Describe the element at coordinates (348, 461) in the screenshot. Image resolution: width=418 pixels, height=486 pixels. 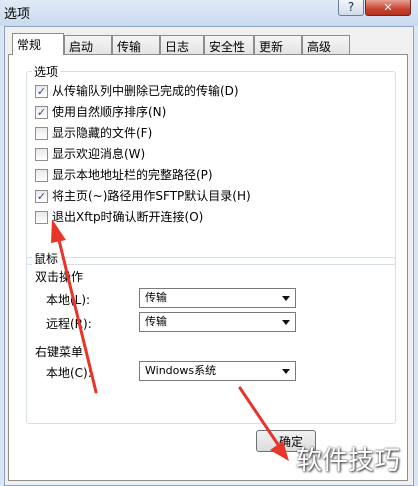
I see `watermark-text: 软件技巧` at that location.